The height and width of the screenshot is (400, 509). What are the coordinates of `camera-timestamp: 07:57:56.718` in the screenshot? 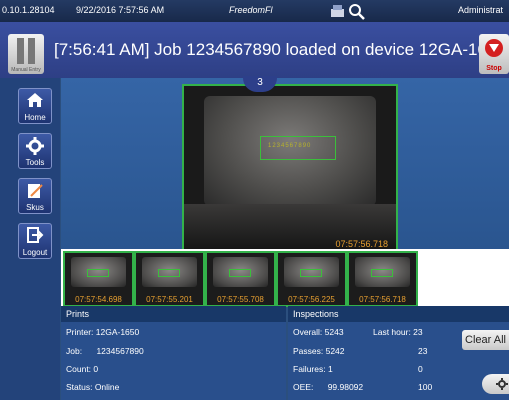 It's located at (361, 244).